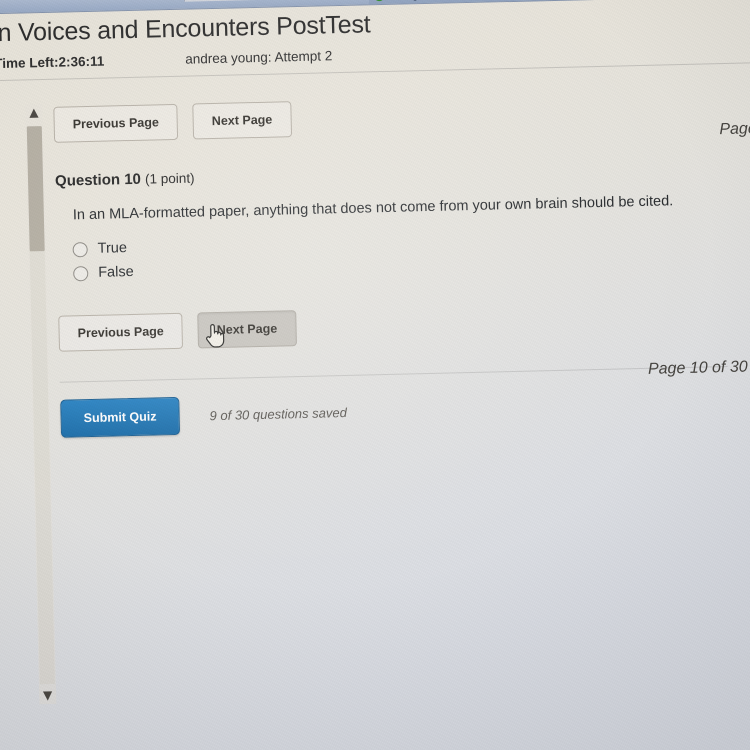 This screenshot has width=750, height=750. Describe the element at coordinates (52, 62) in the screenshot. I see `time-left-label: Time Left:2:36:11` at that location.